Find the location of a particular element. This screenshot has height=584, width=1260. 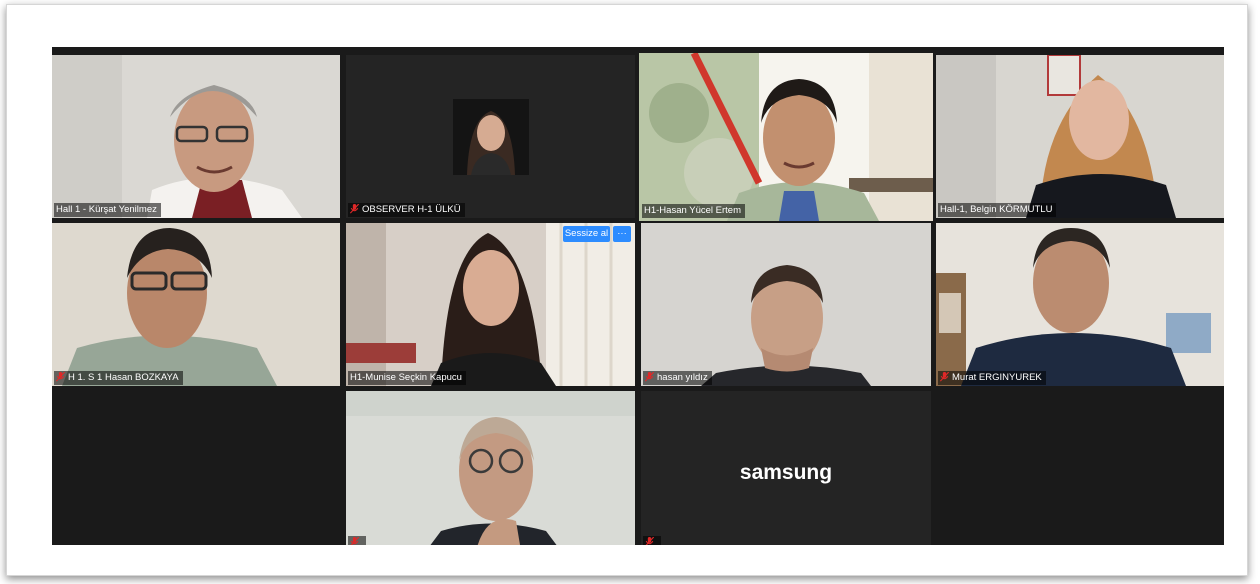

video-tile-belgin: Hall-1, Belgin KÖRMUTLU is located at coordinates (1080, 136).